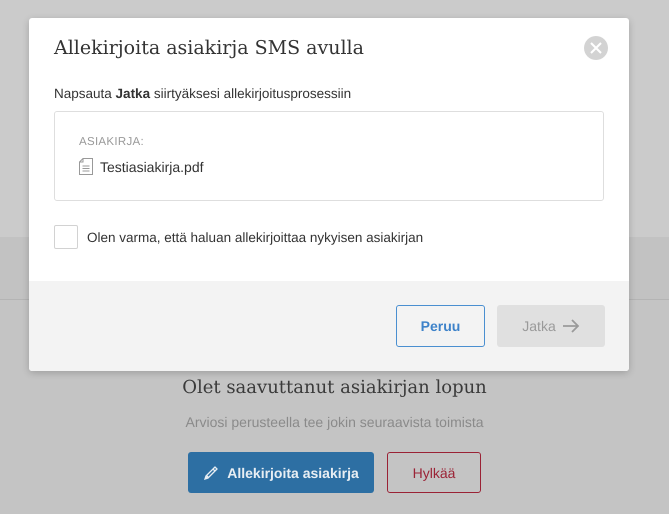 The width and height of the screenshot is (669, 514). I want to click on document-name: Testiasiakirja.pdf, so click(152, 166).